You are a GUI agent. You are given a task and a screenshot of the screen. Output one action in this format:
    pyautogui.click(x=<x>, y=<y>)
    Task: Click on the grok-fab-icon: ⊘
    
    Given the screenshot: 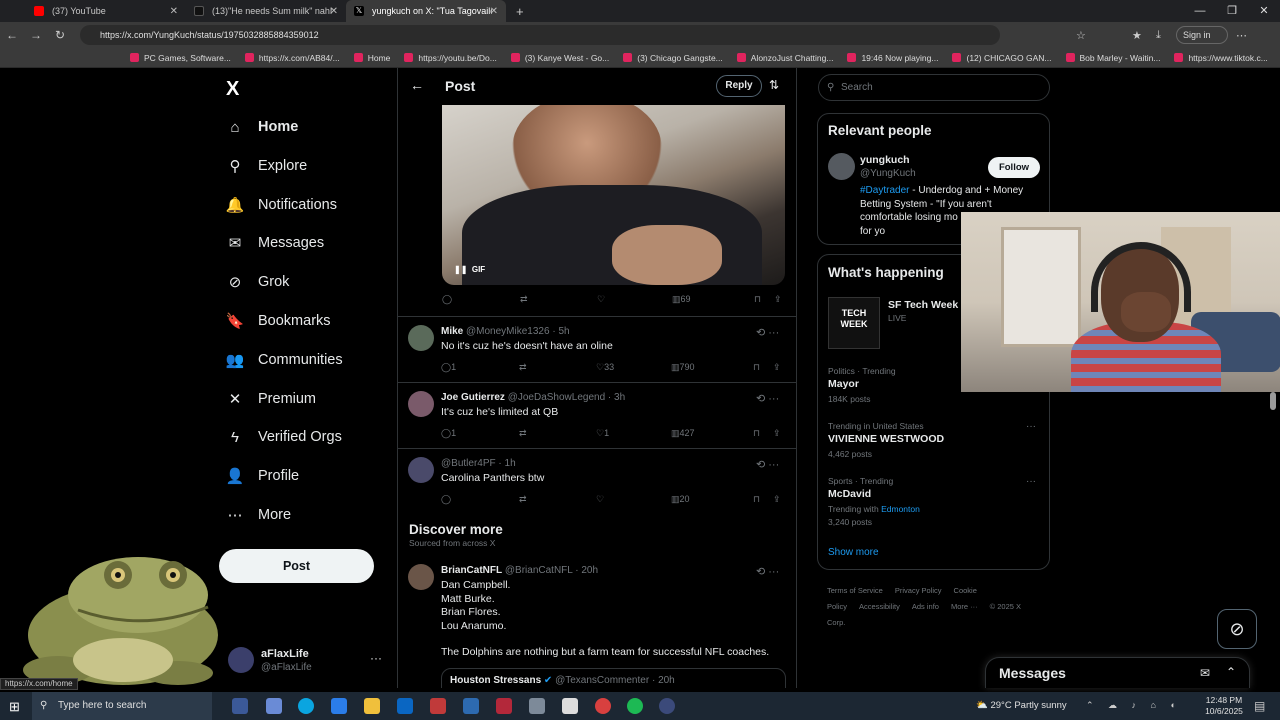 What is the action you would take?
    pyautogui.click(x=1237, y=629)
    